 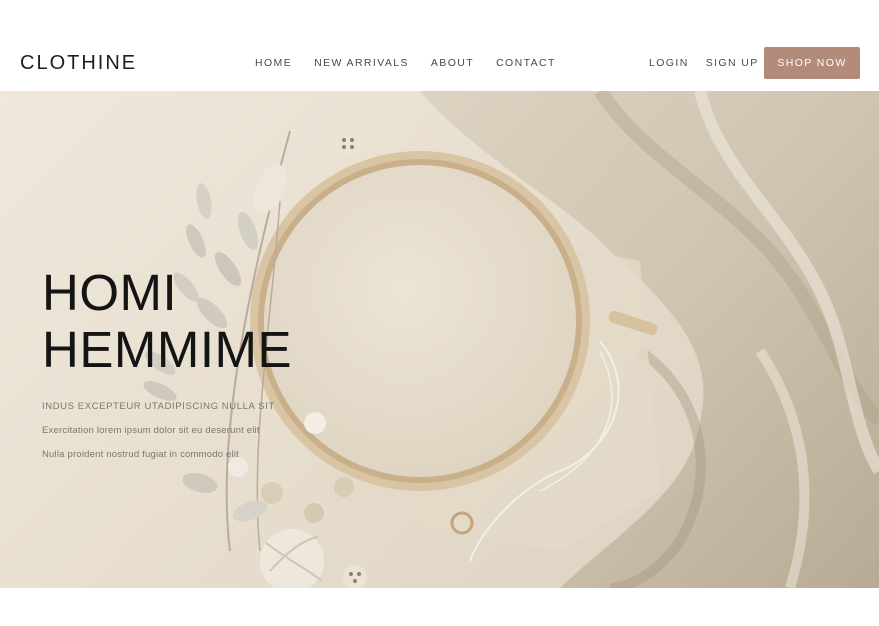 I want to click on auth-links: LOGIN SIGN UP, so click(x=704, y=63).